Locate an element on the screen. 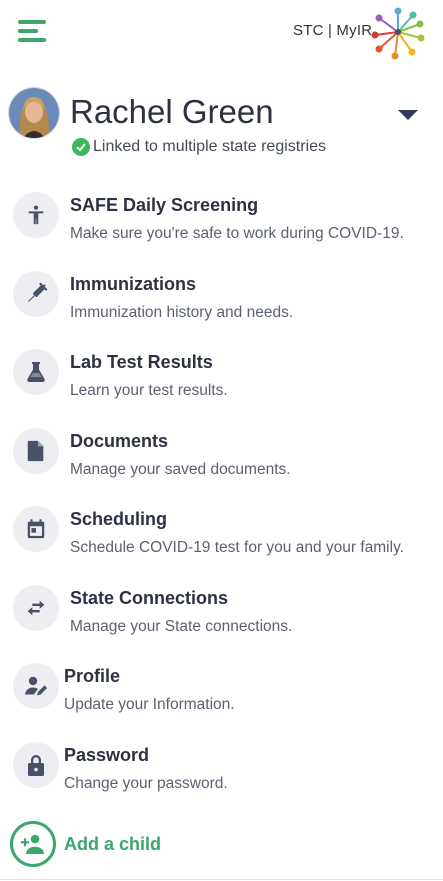 This screenshot has height=881, width=443. menu-item-description: Learn your test results. is located at coordinates (149, 390).